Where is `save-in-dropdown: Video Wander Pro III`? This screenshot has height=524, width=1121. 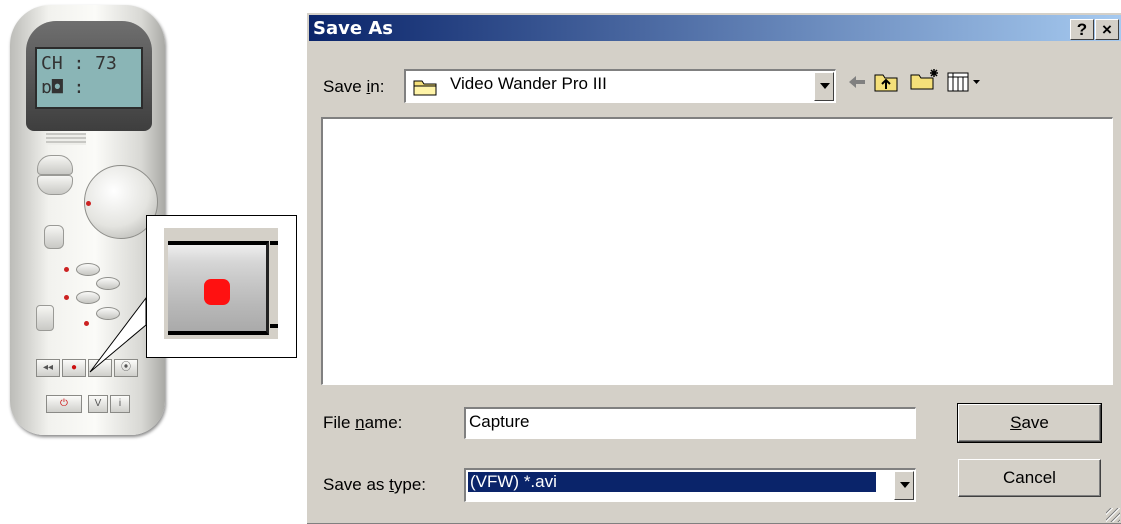
save-in-dropdown: Video Wander Pro III is located at coordinates (620, 86).